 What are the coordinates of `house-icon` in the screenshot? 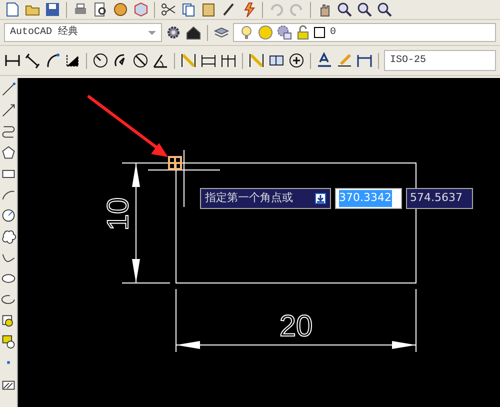 It's located at (193, 32).